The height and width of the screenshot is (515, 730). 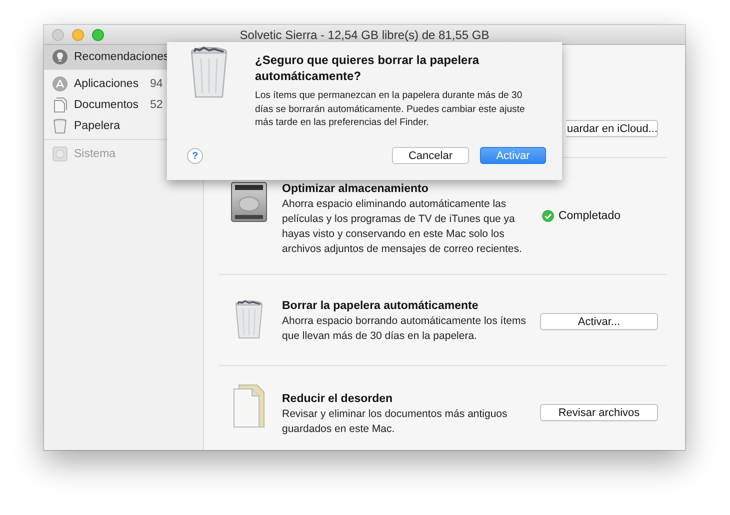 What do you see at coordinates (107, 104) in the screenshot?
I see `sidebar-item: Documentos 52` at bounding box center [107, 104].